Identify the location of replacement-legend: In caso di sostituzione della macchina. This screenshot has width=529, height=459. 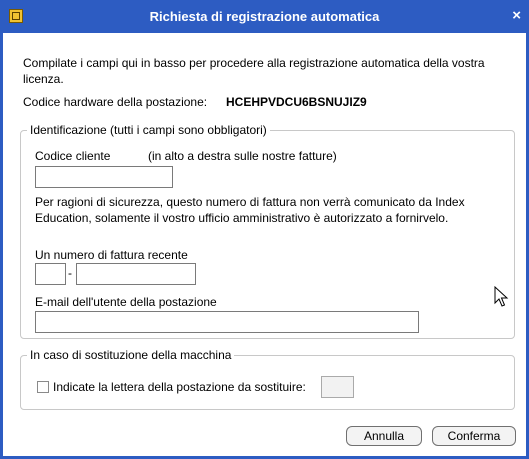
(131, 355).